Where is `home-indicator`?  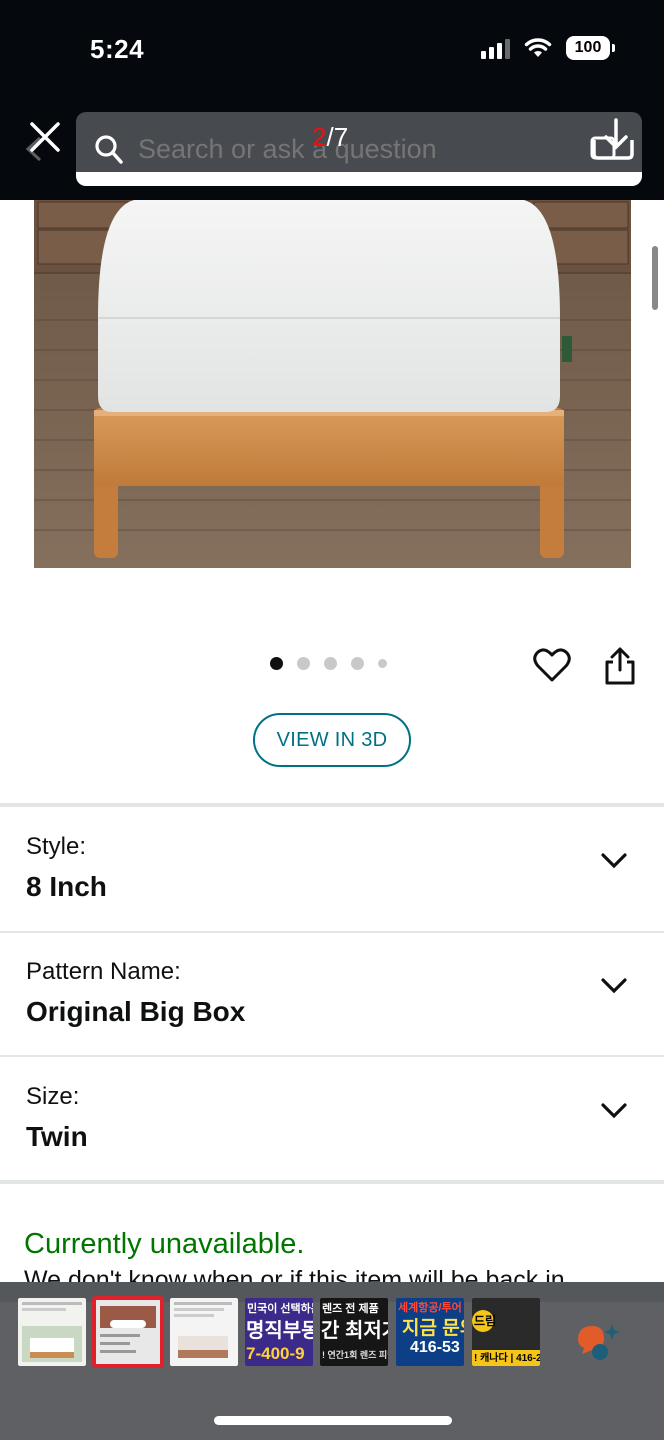 home-indicator is located at coordinates (333, 1420).